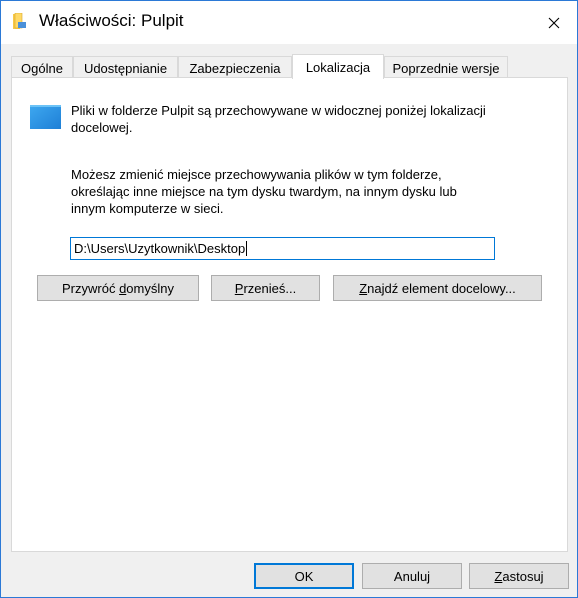 This screenshot has width=578, height=598. What do you see at coordinates (247, 248) in the screenshot?
I see `text-caret` at bounding box center [247, 248].